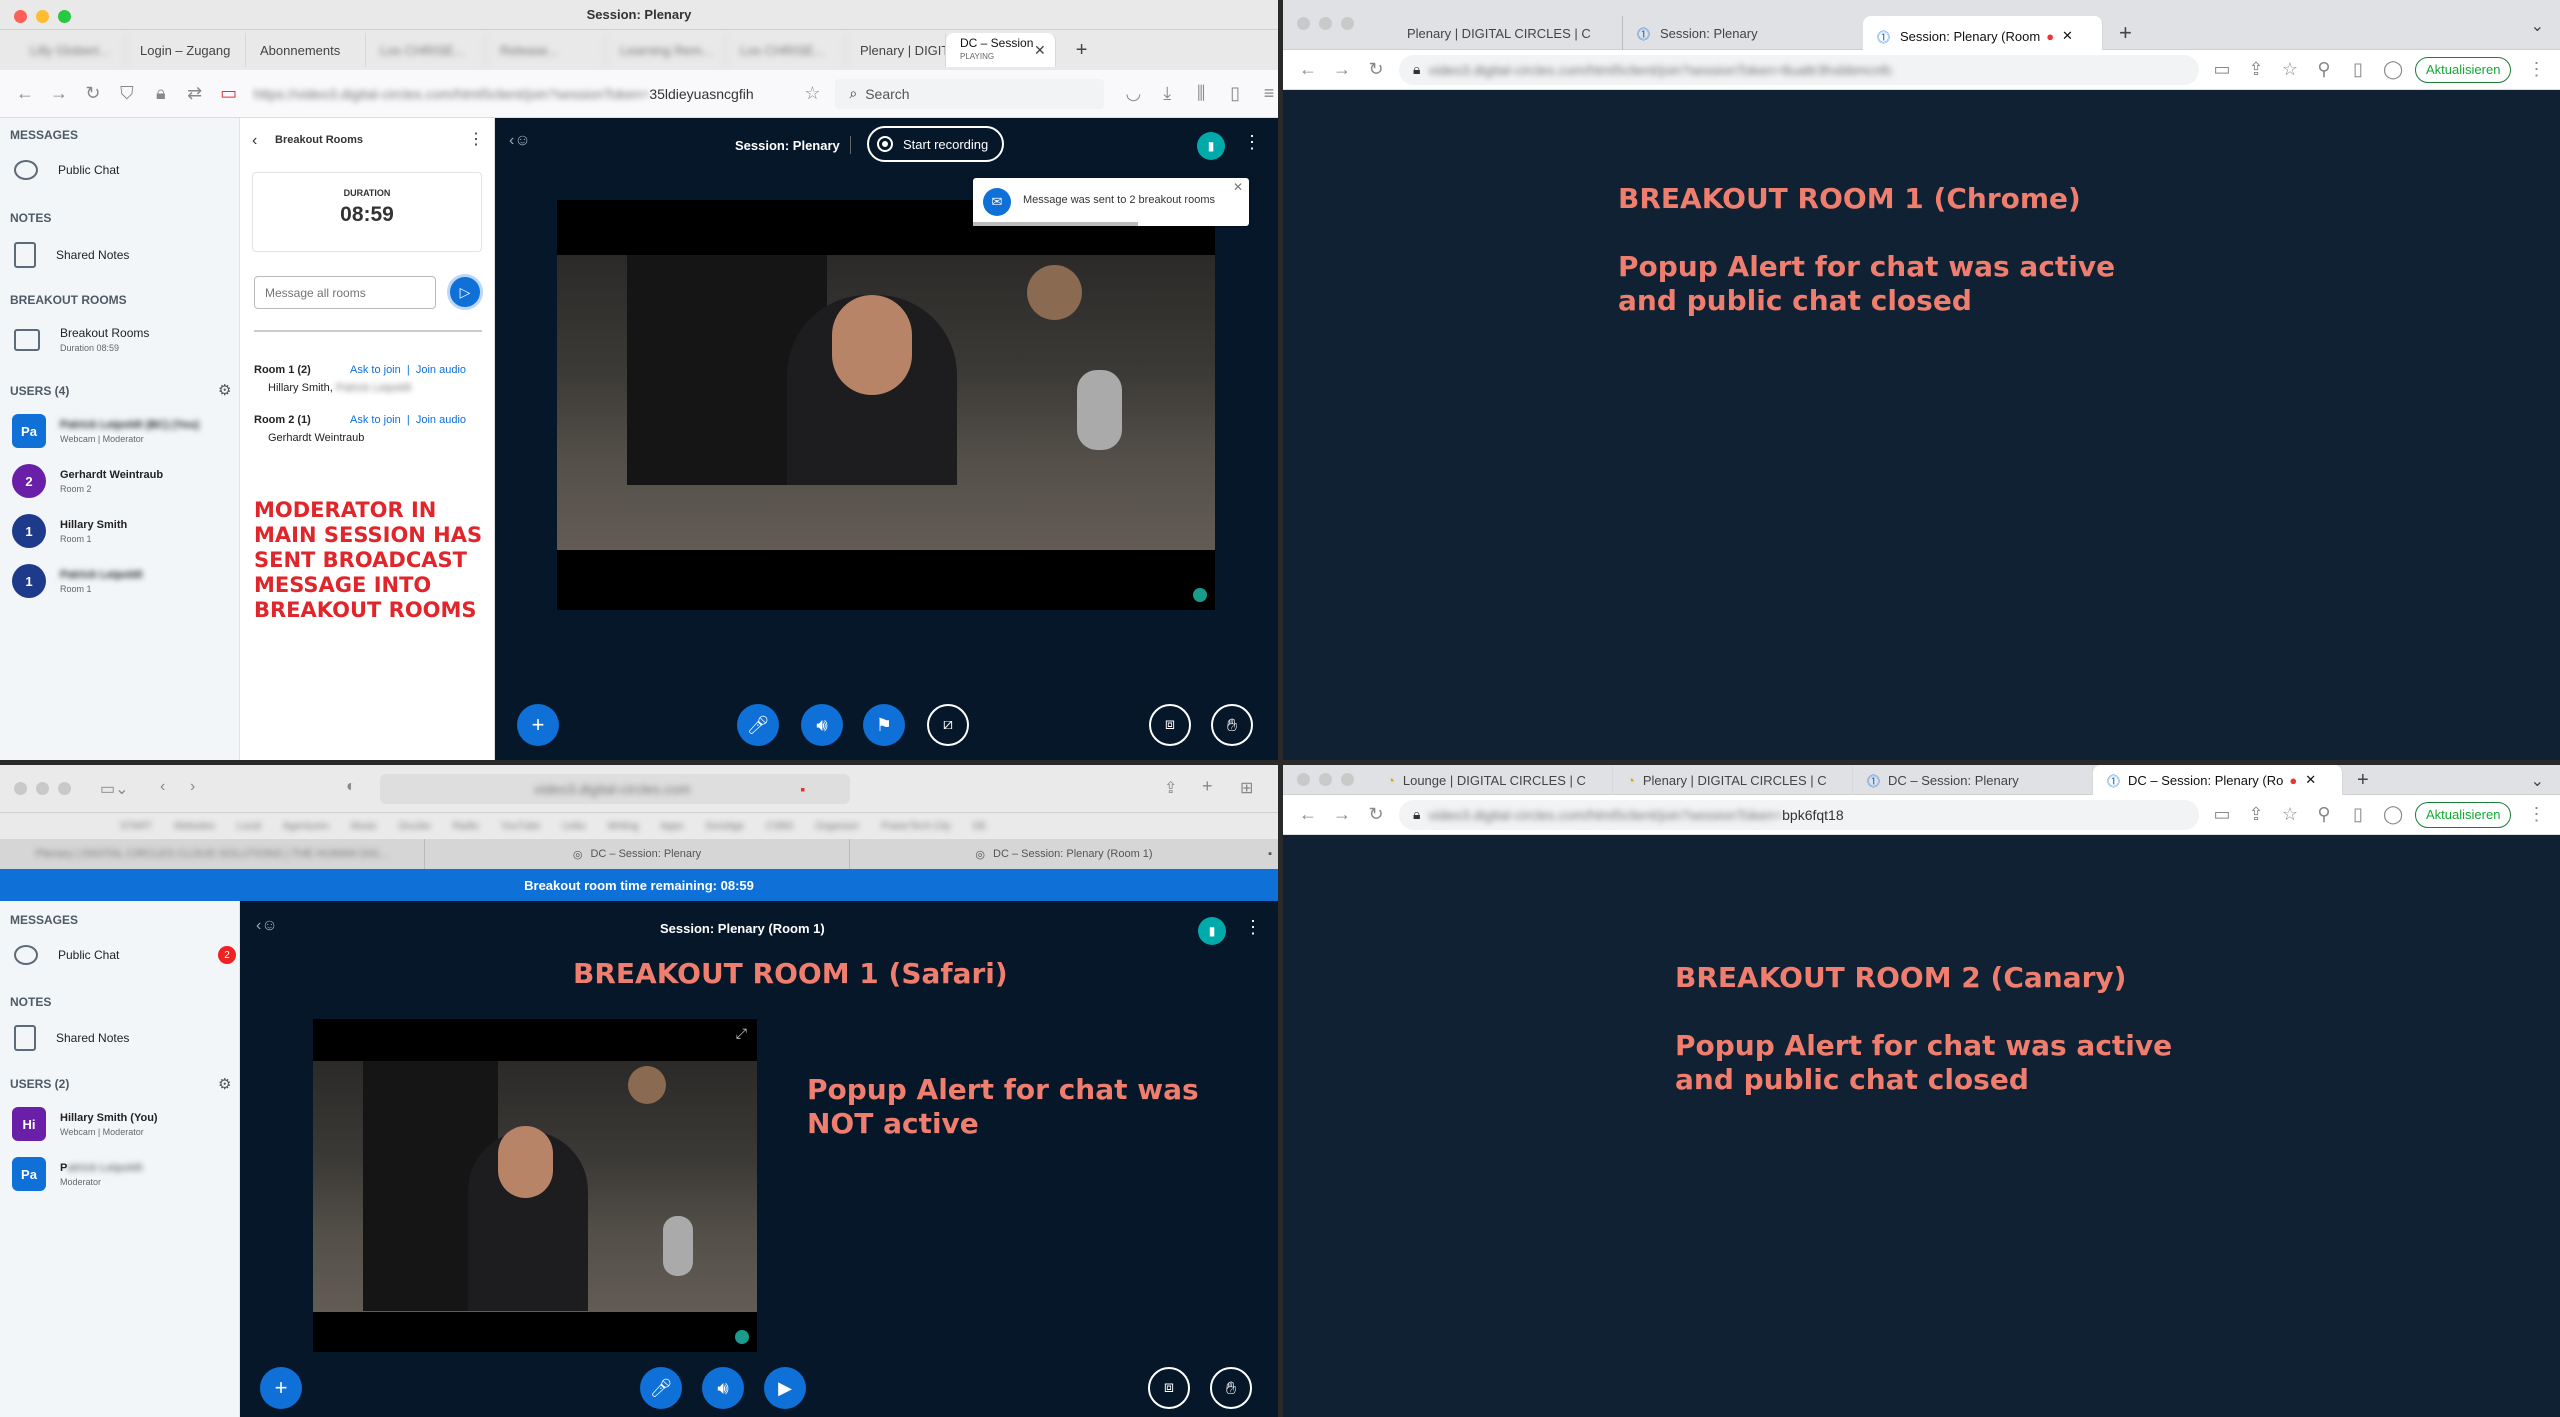  Describe the element at coordinates (948, 725) in the screenshot. I see `screenshare-button: ⧄` at that location.